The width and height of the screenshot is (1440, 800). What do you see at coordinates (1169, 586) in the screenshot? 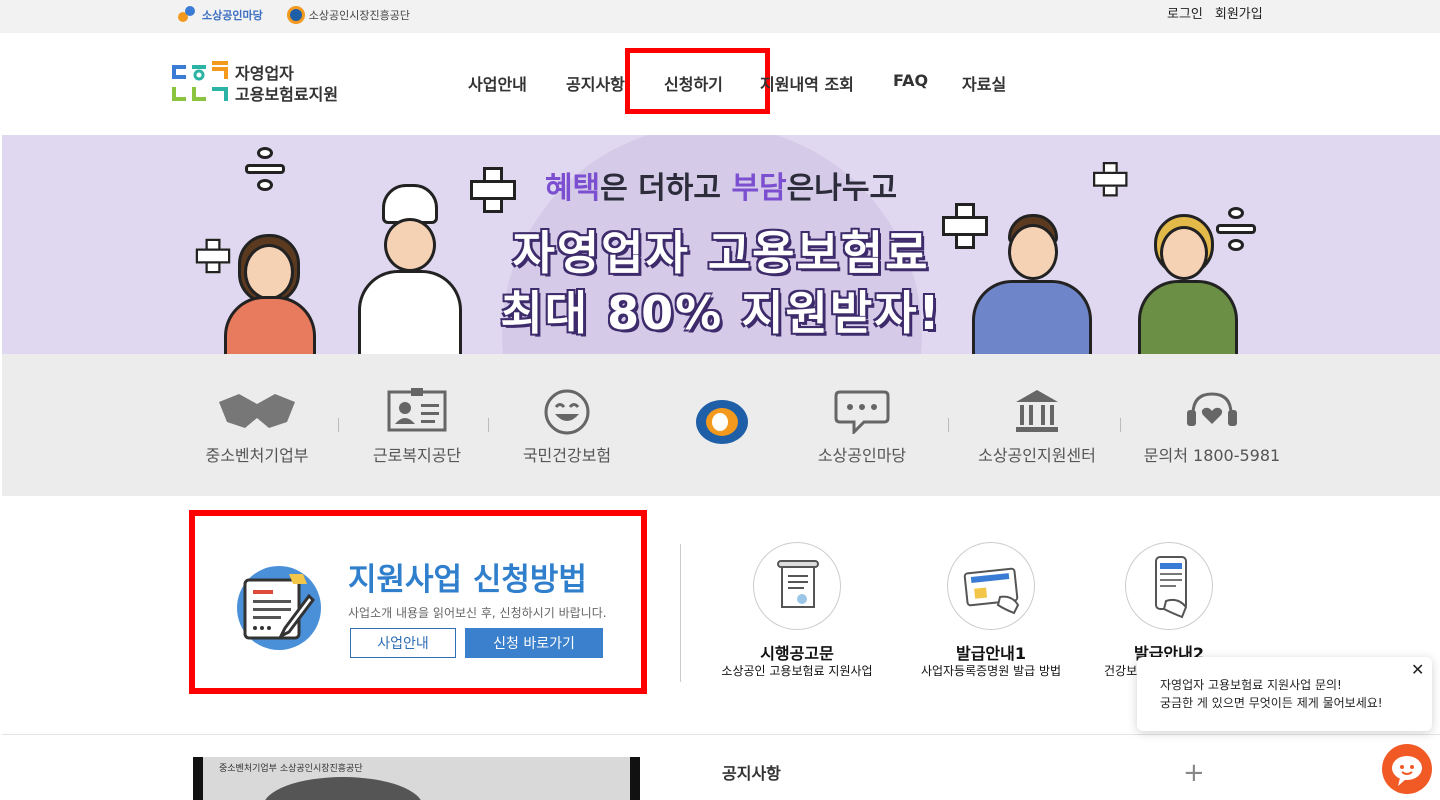
I see `phone-hand-icon` at bounding box center [1169, 586].